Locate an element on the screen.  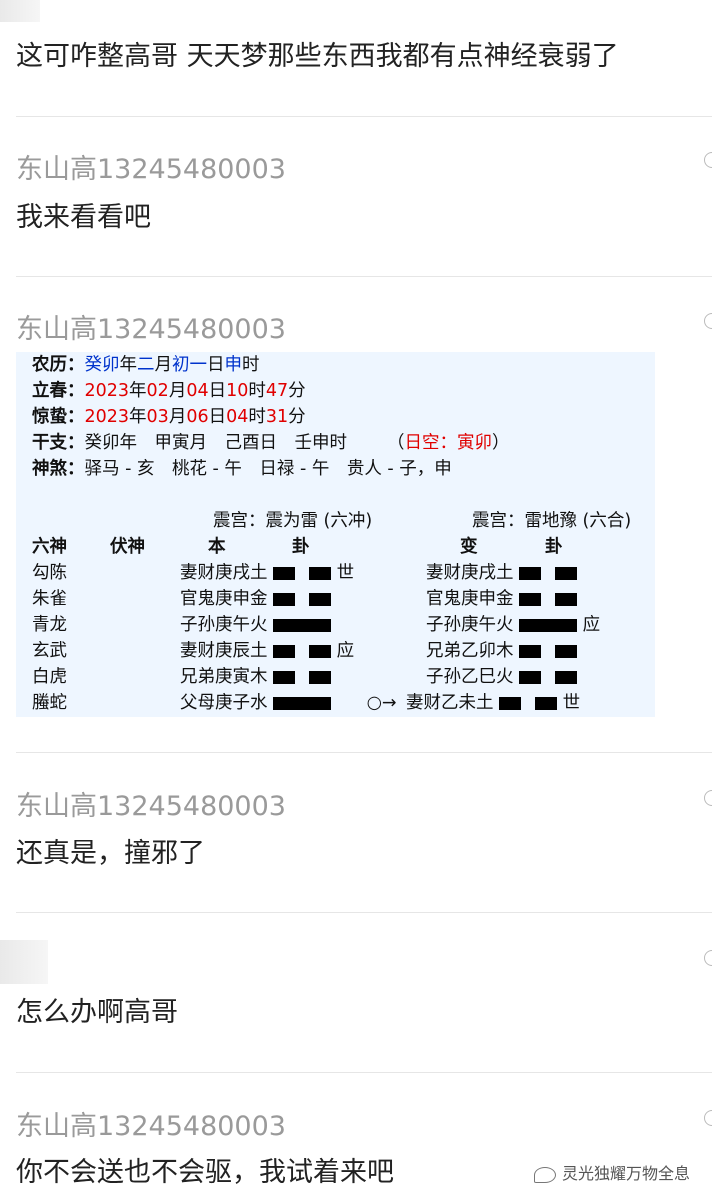
liushen-cell: 青龙 is located at coordinates (49, 625).